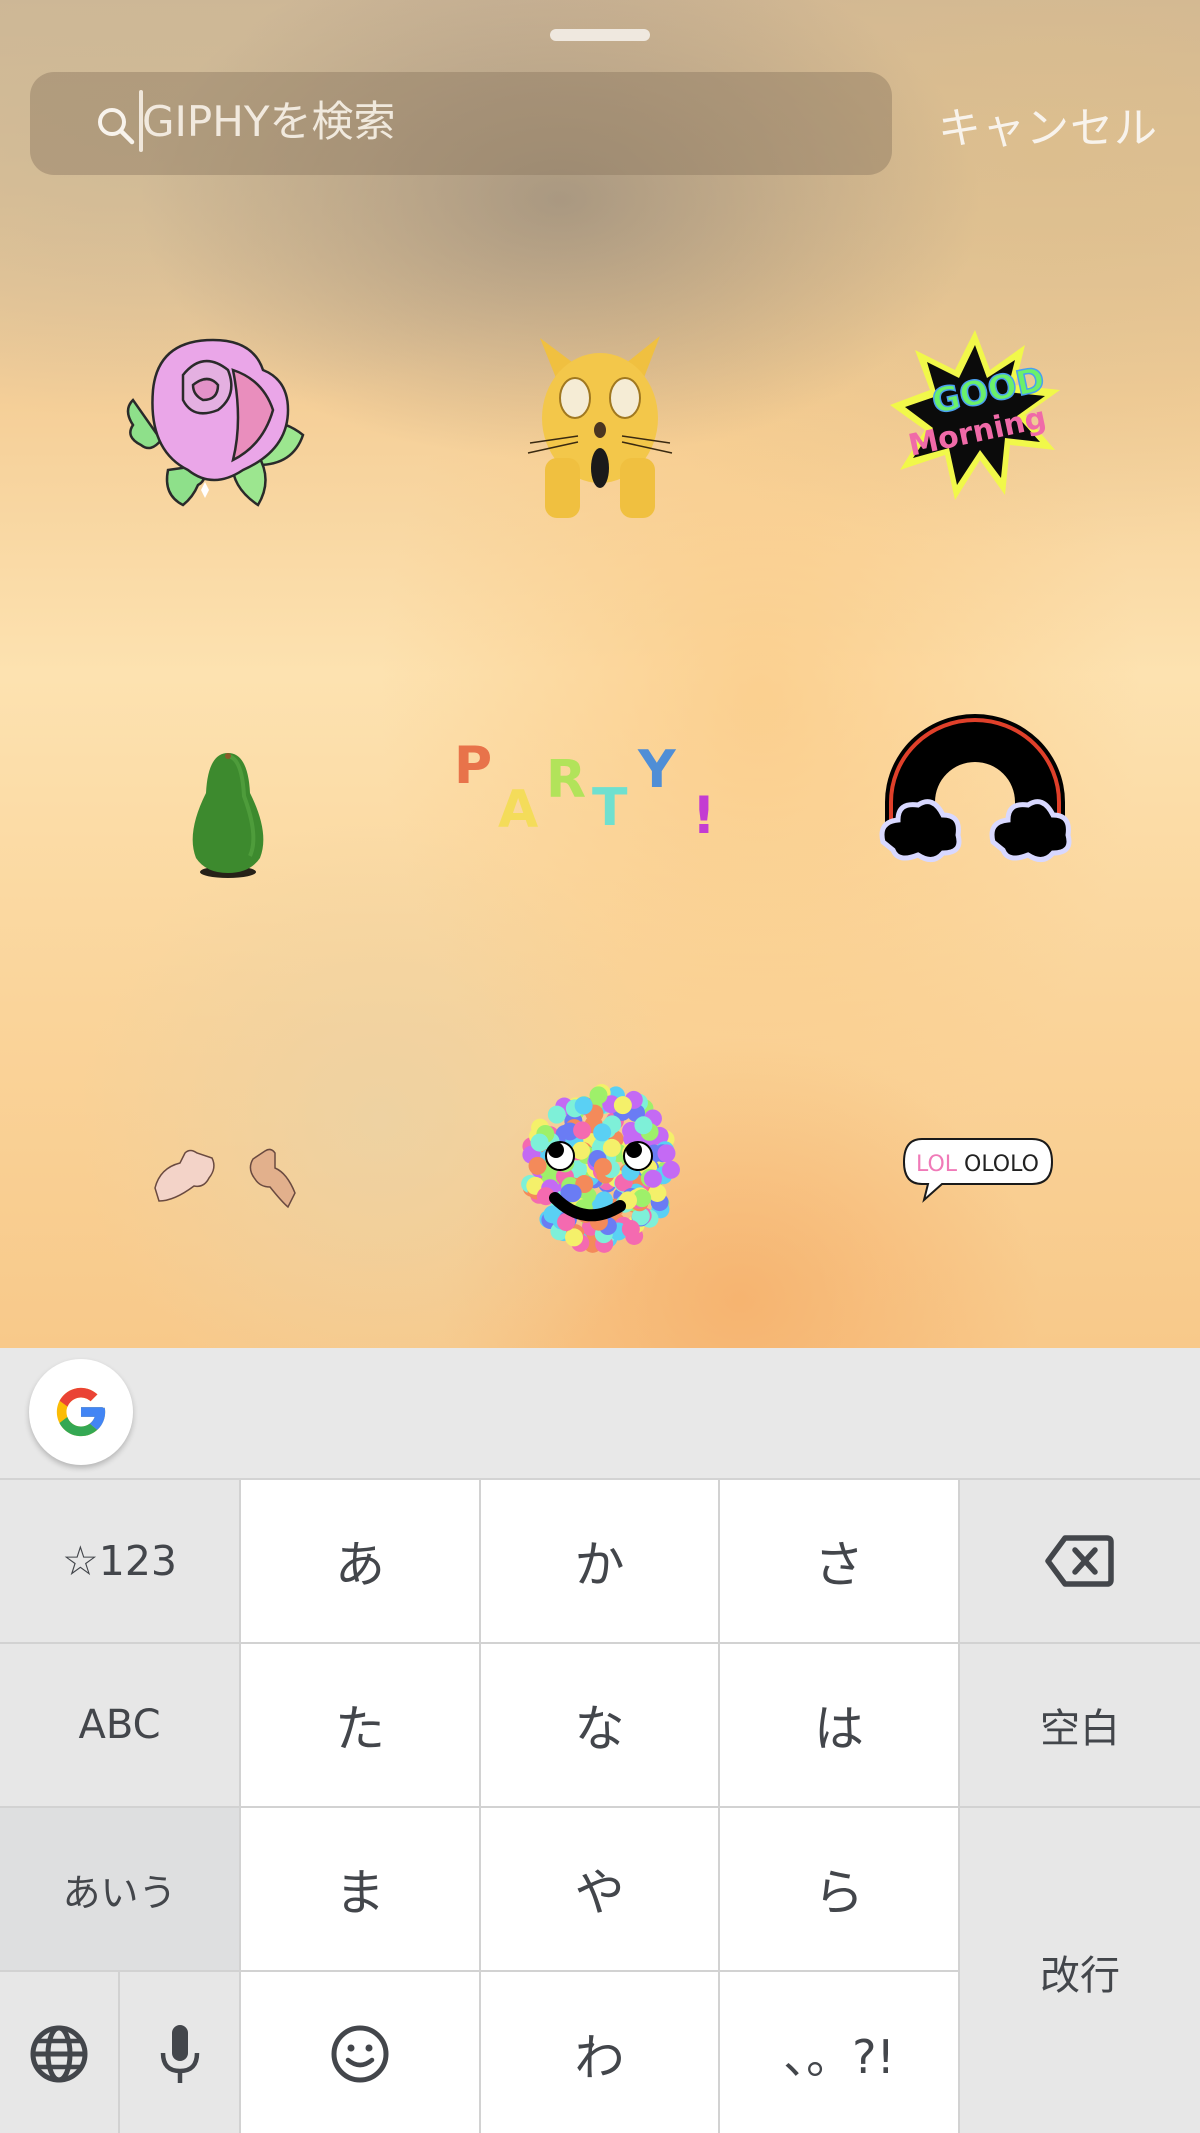  I want to click on key-backspace, so click(1080, 1562).